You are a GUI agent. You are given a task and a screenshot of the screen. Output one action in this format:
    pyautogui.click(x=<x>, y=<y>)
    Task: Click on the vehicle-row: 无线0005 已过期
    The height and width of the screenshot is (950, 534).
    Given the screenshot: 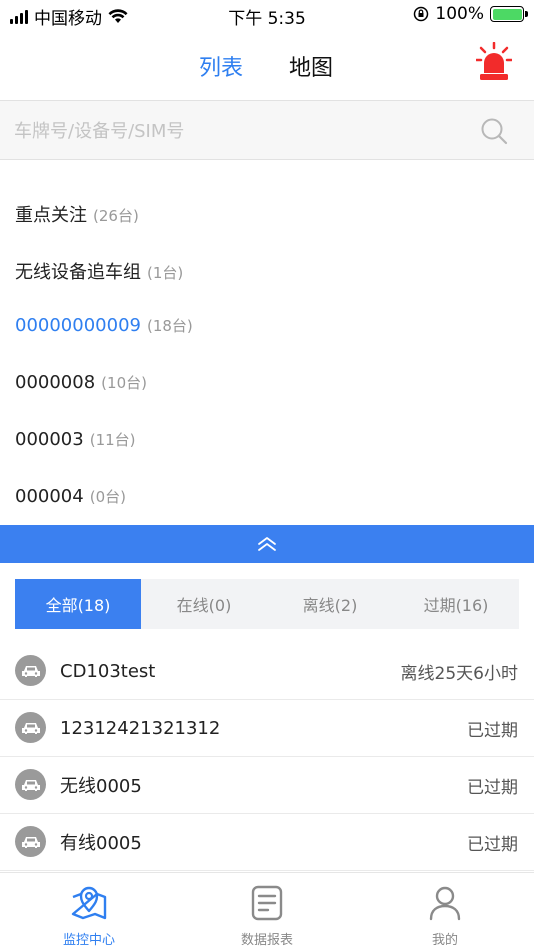 What is the action you would take?
    pyautogui.click(x=267, y=785)
    